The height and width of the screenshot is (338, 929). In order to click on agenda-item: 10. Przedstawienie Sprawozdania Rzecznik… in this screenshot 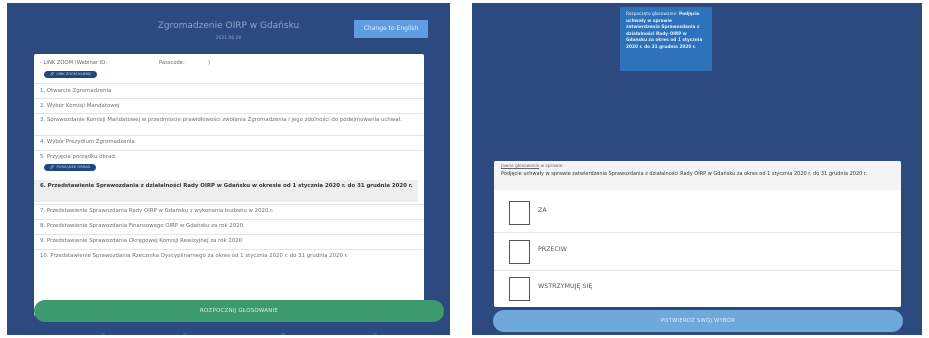, I will do `click(229, 256)`.